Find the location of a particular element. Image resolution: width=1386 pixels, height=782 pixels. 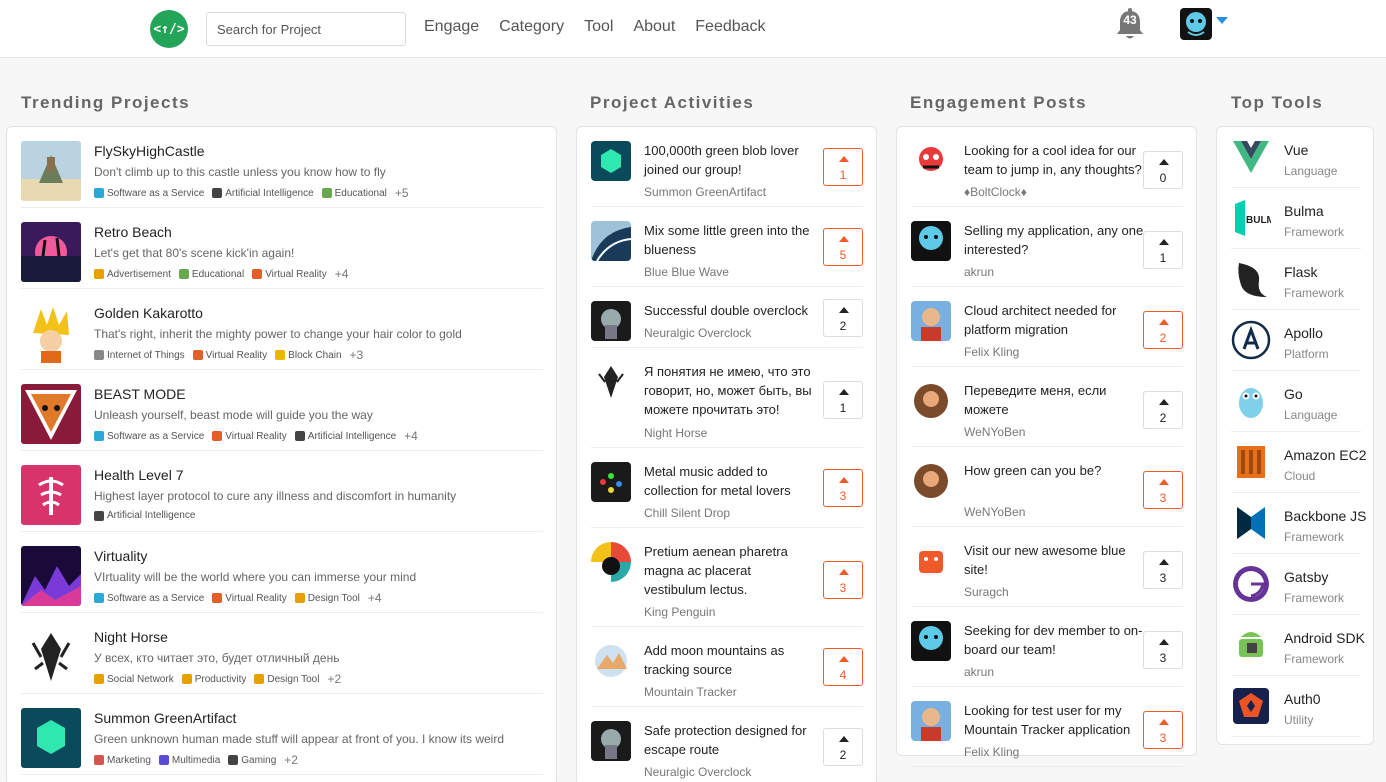

activity-project: Neuralgic Overclock is located at coordinates (697, 772).